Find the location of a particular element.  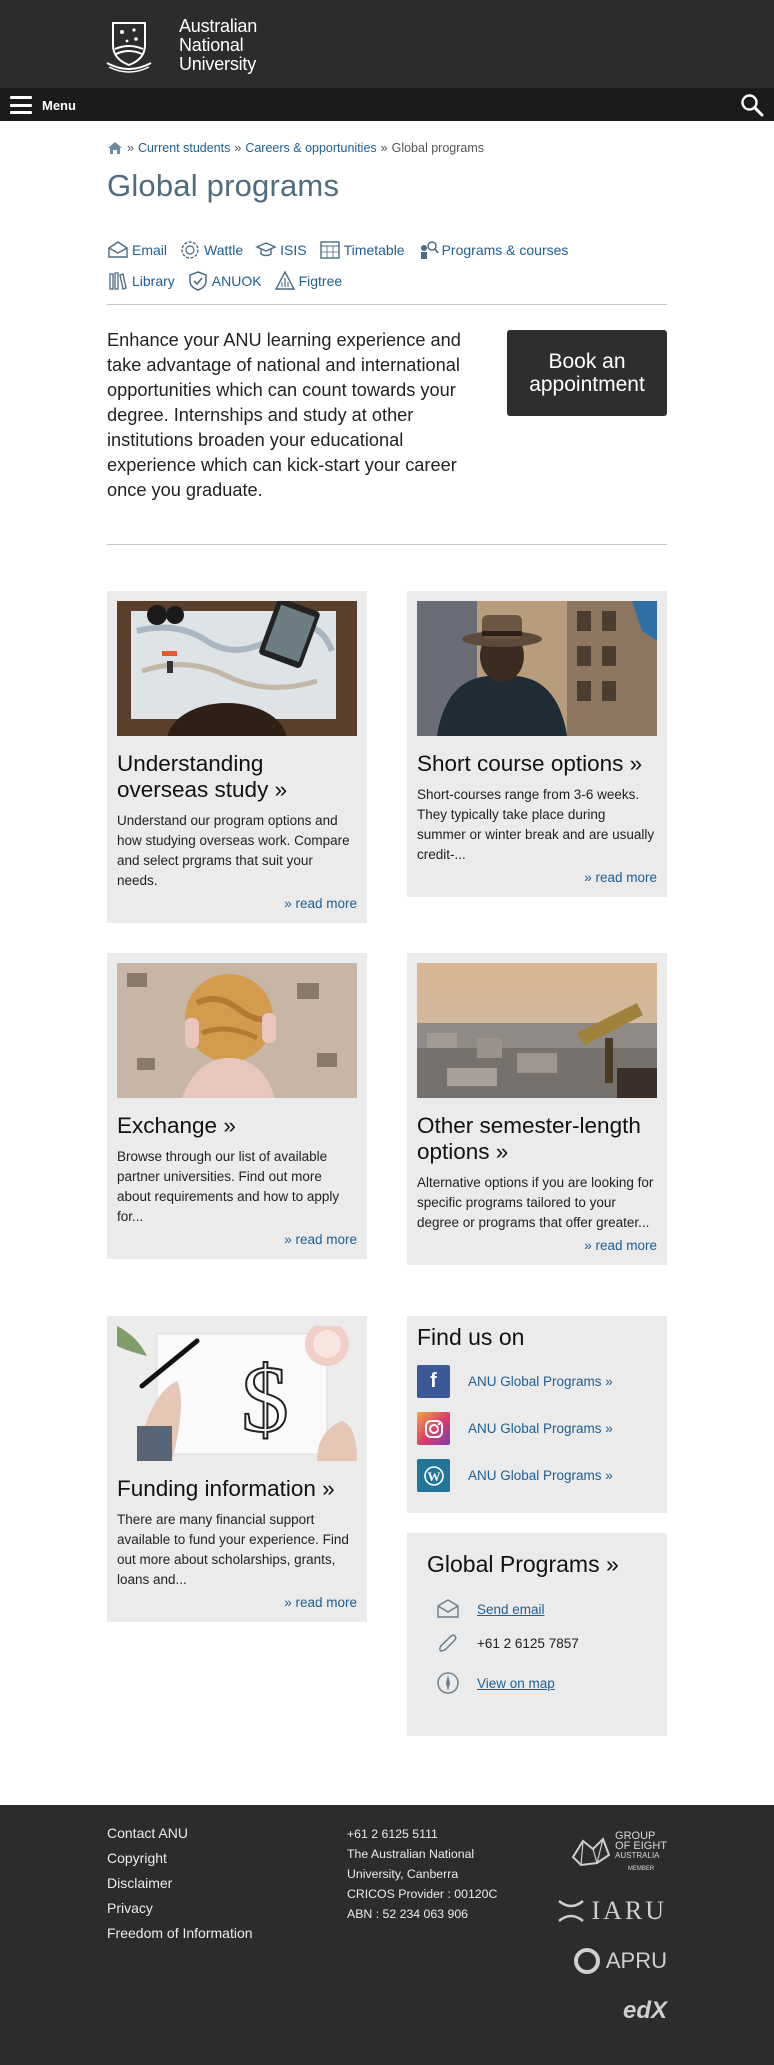

logo-line: University is located at coordinates (218, 64).